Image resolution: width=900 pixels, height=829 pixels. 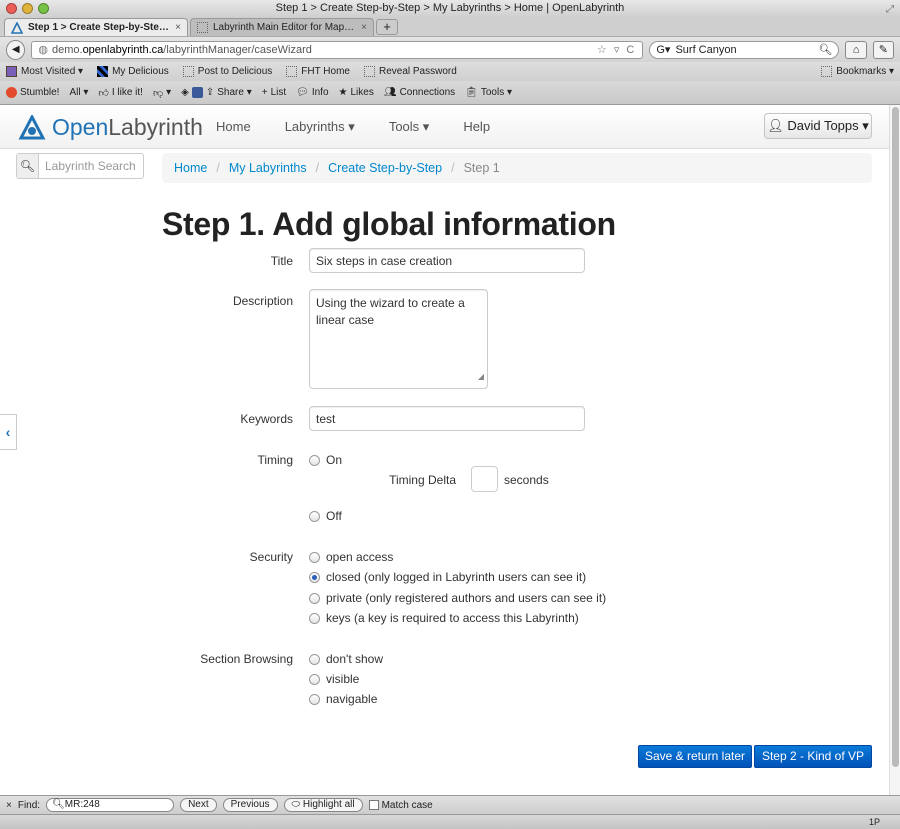 What do you see at coordinates (865, 71) in the screenshot?
I see `bookmark-label: Bookmarks ▾` at bounding box center [865, 71].